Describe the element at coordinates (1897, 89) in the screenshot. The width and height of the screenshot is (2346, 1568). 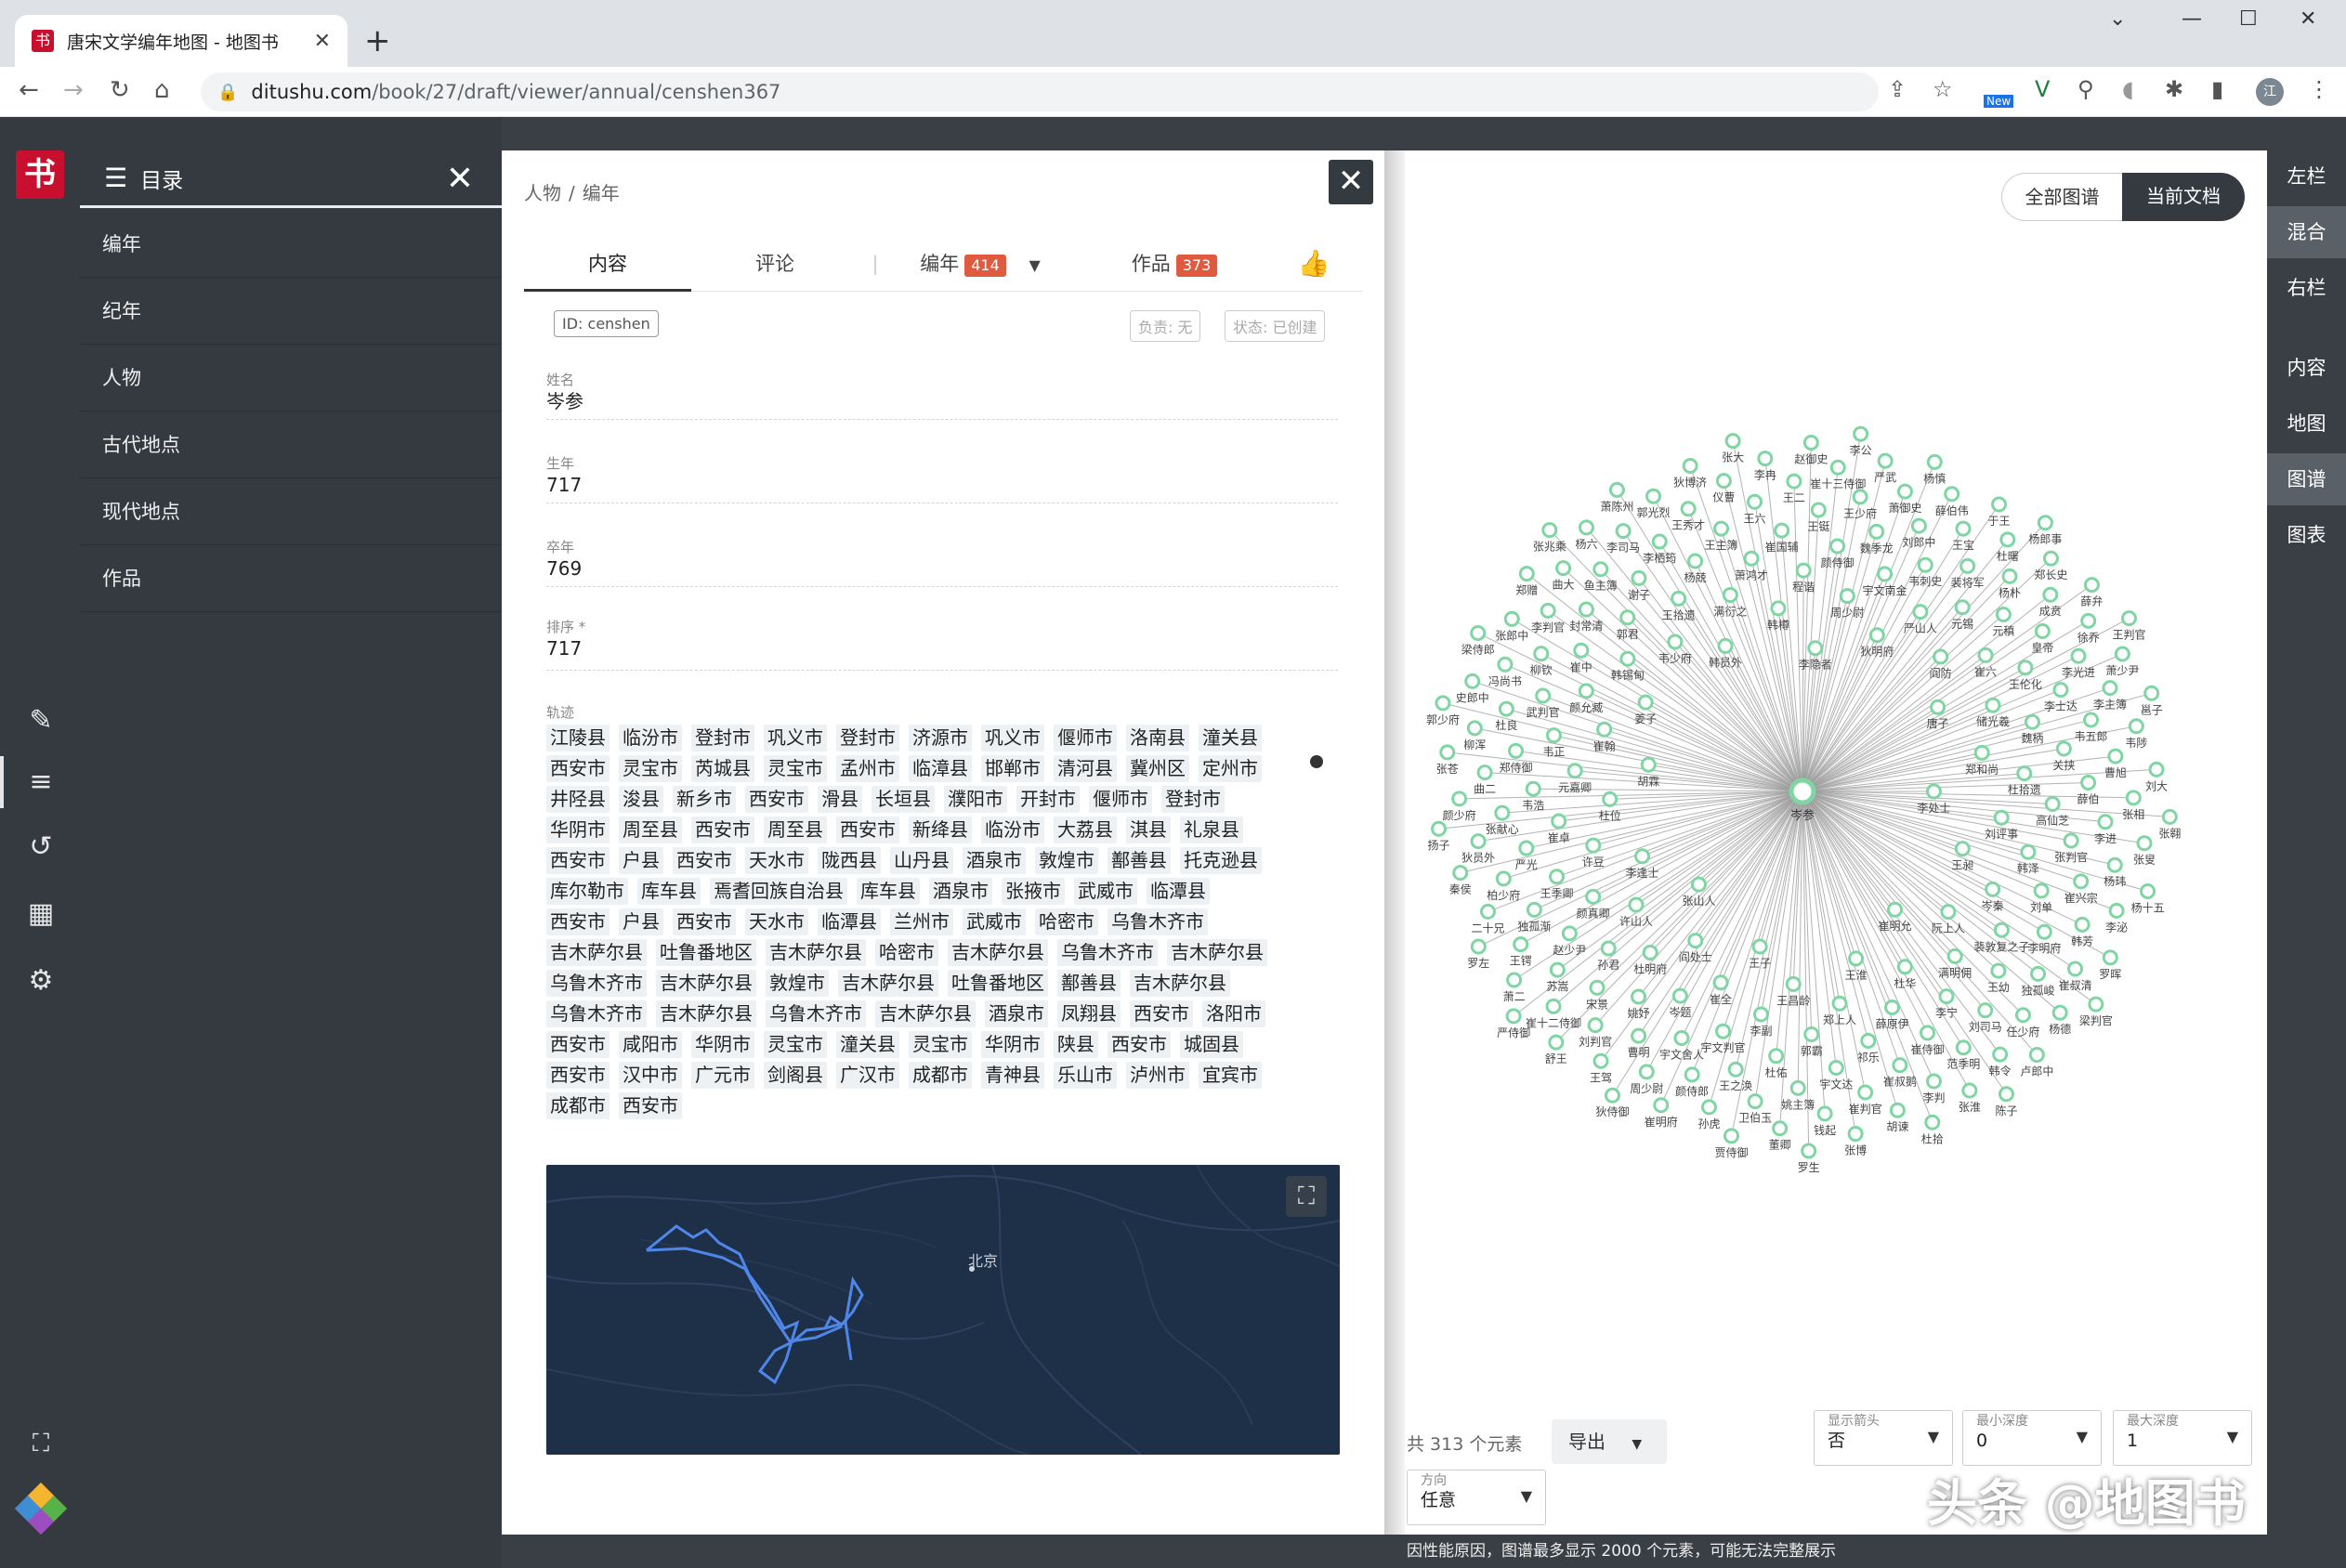
I see `share-icon: ⇪` at that location.